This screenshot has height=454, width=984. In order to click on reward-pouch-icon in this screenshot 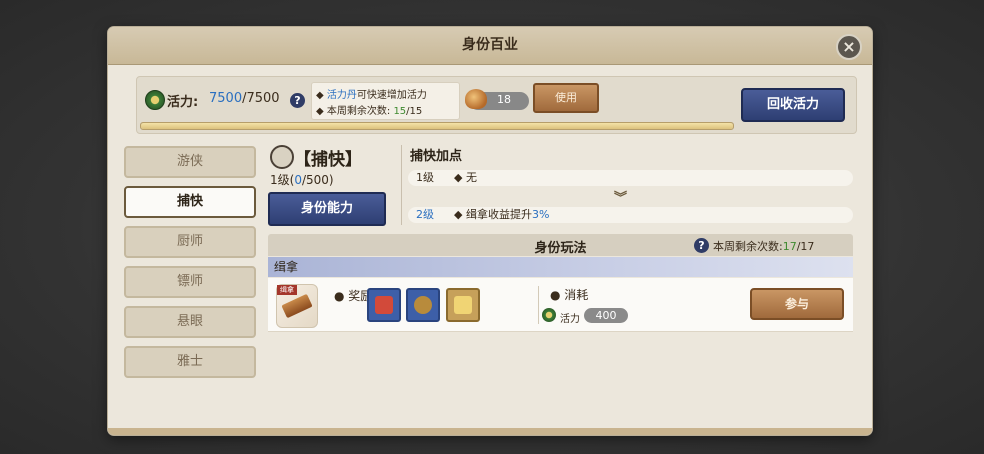, I will do `click(423, 305)`.